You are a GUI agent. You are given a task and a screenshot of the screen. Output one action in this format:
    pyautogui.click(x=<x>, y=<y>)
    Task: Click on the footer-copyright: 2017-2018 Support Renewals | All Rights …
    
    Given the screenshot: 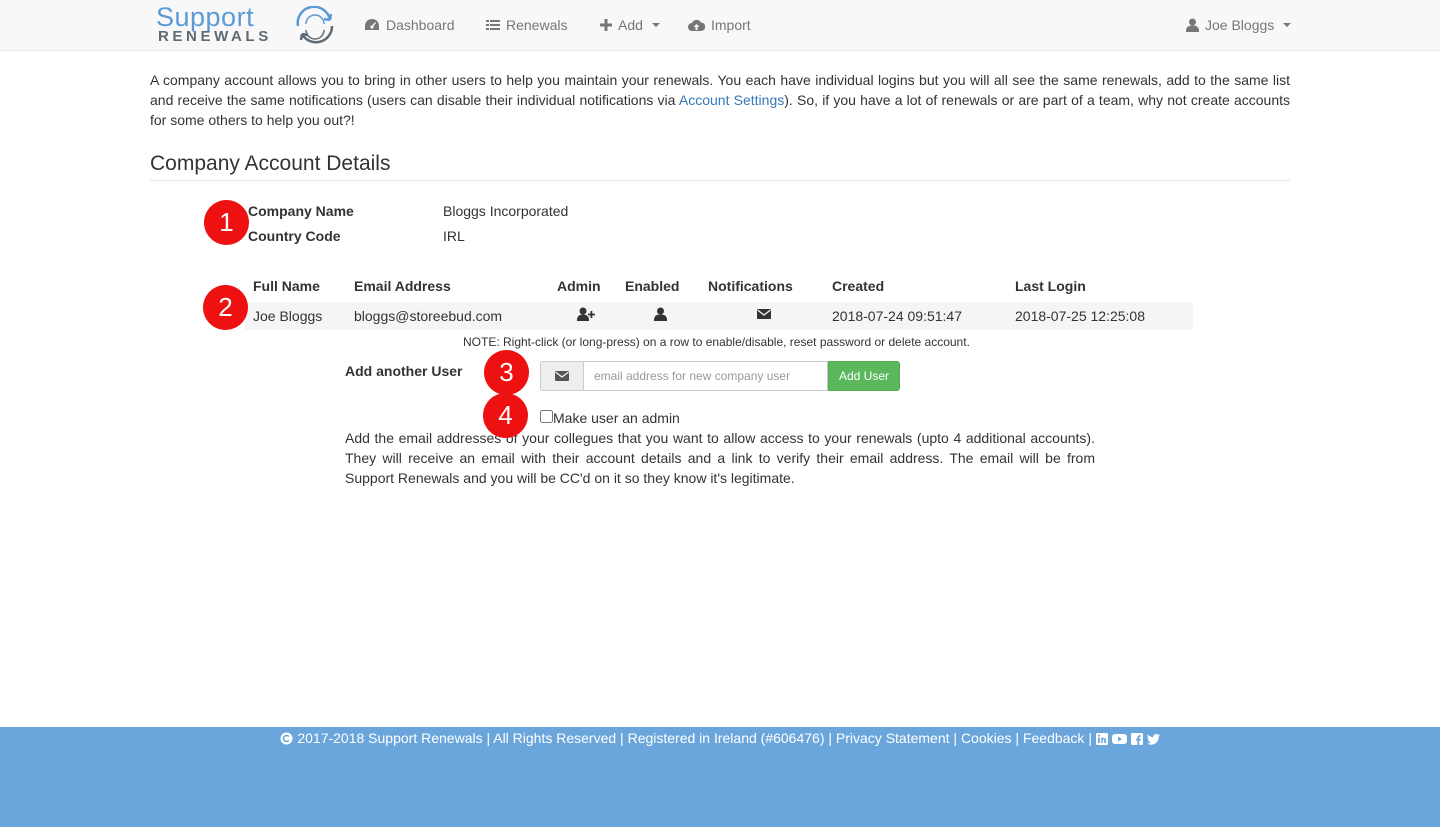 What is the action you would take?
    pyautogui.click(x=565, y=738)
    